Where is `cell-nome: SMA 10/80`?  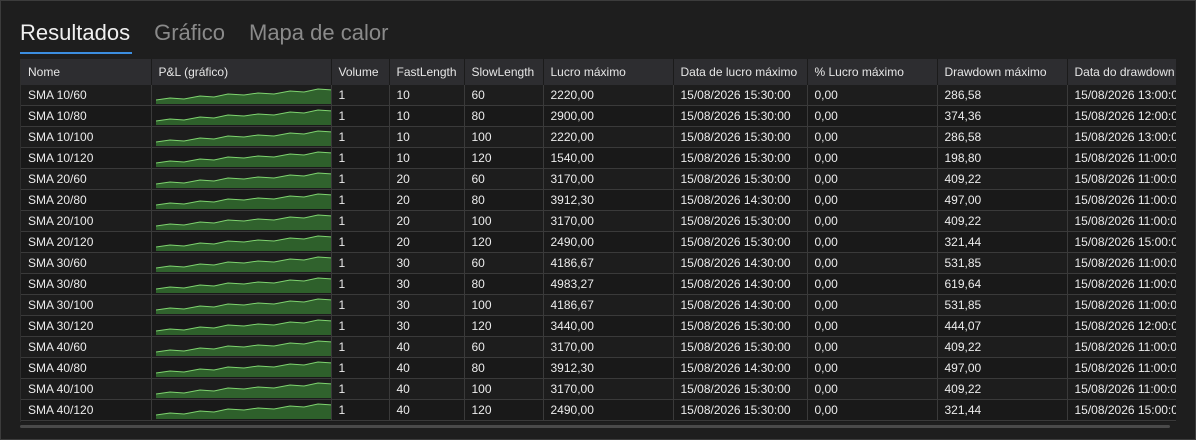 cell-nome: SMA 10/80 is located at coordinates (86, 116).